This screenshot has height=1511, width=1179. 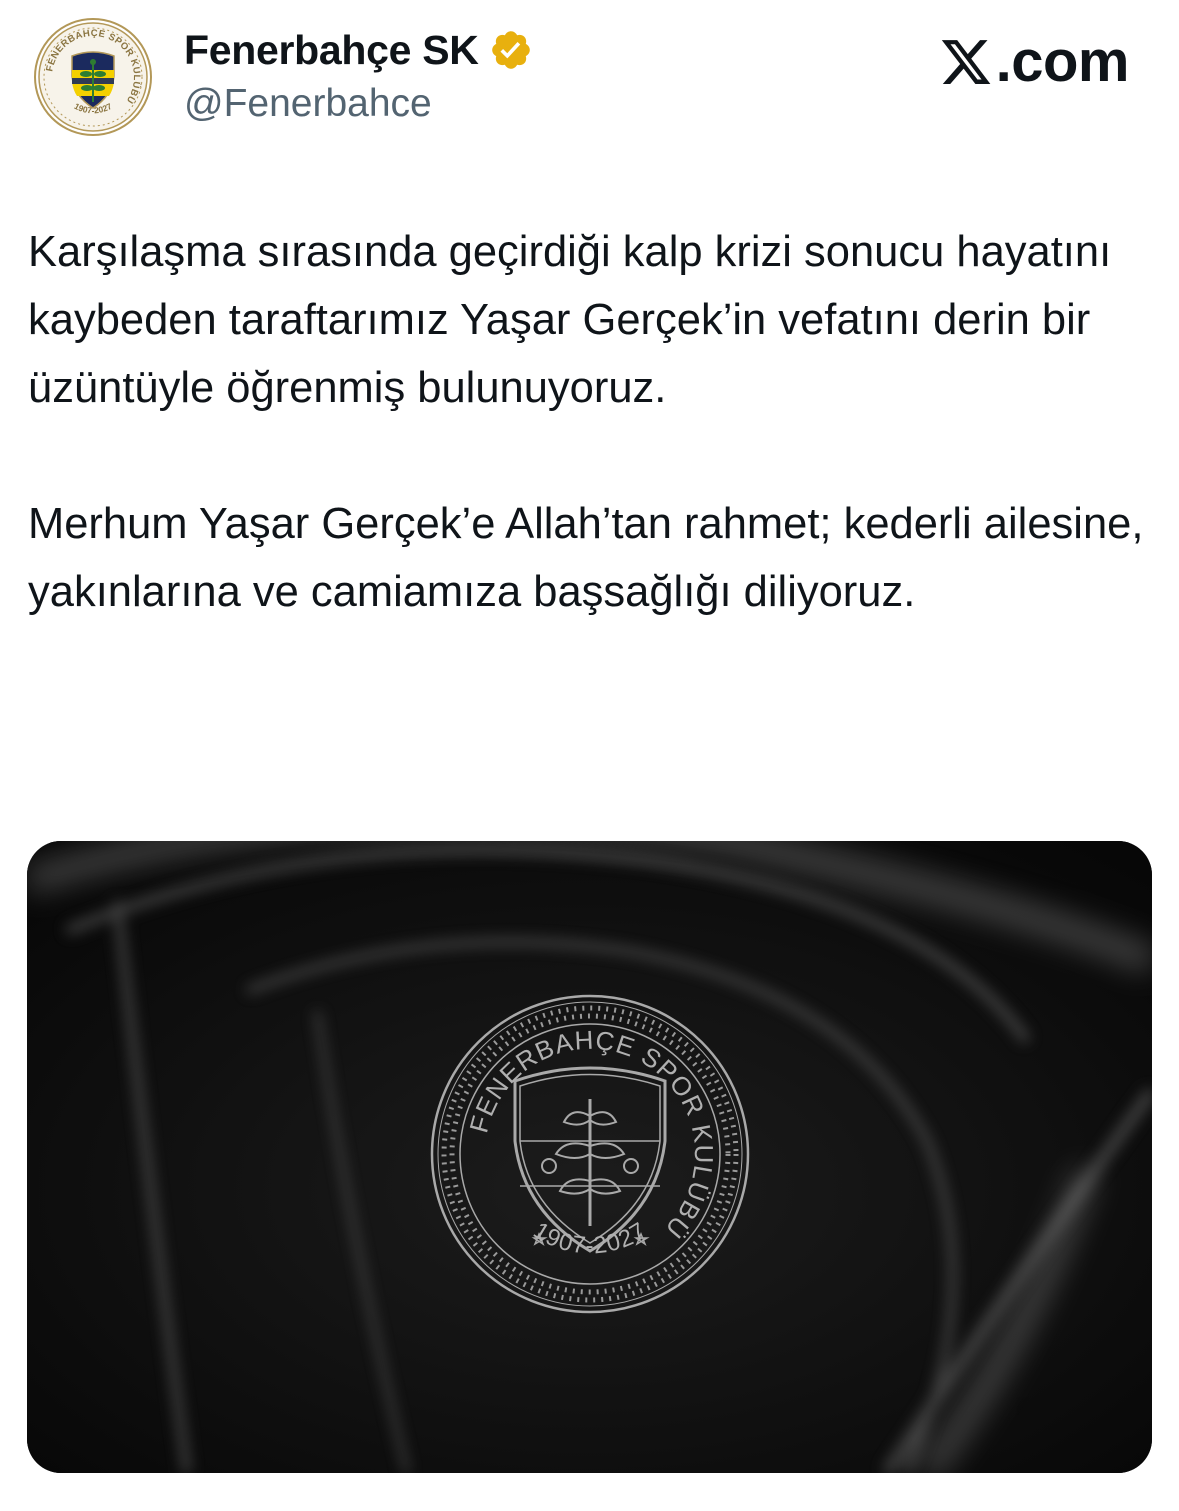 I want to click on account-handle: @Fenerbahce, so click(x=358, y=104).